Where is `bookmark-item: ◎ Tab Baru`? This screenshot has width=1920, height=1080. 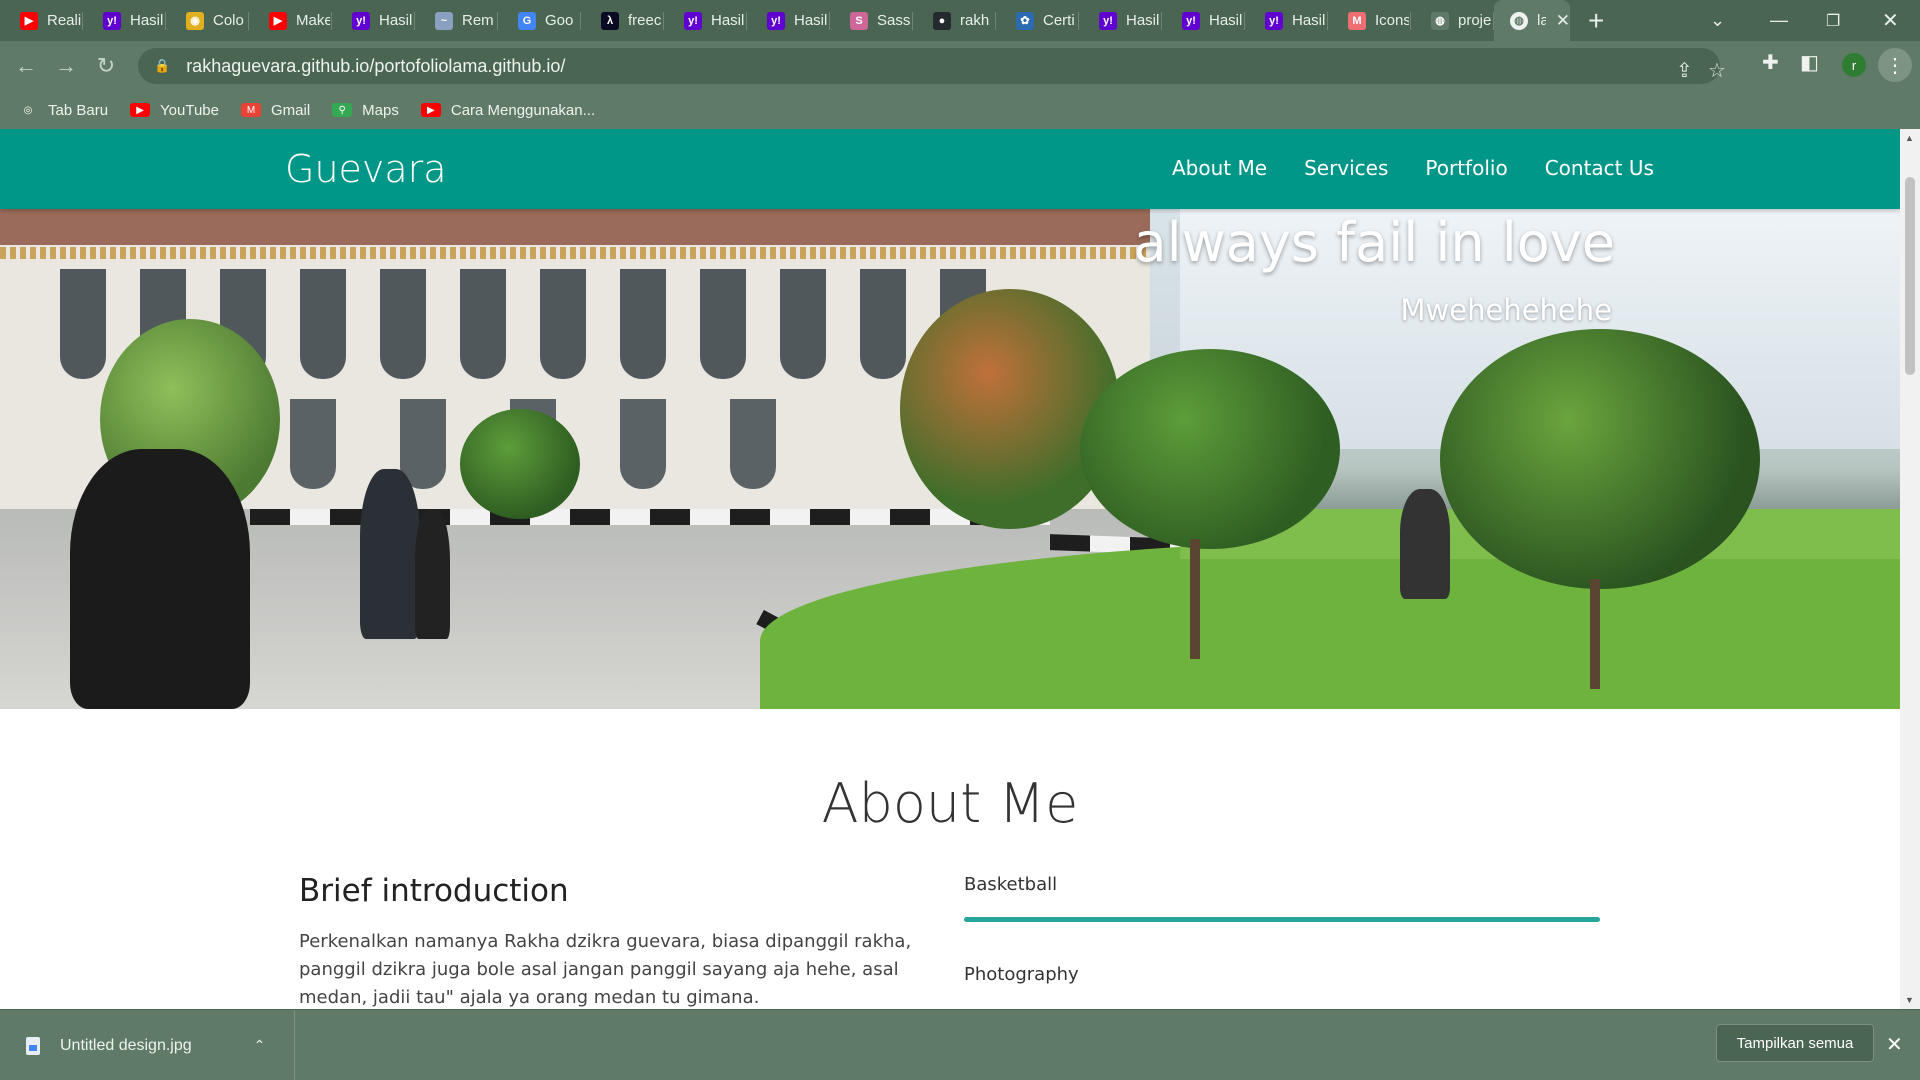 bookmark-item: ◎ Tab Baru is located at coordinates (63, 110).